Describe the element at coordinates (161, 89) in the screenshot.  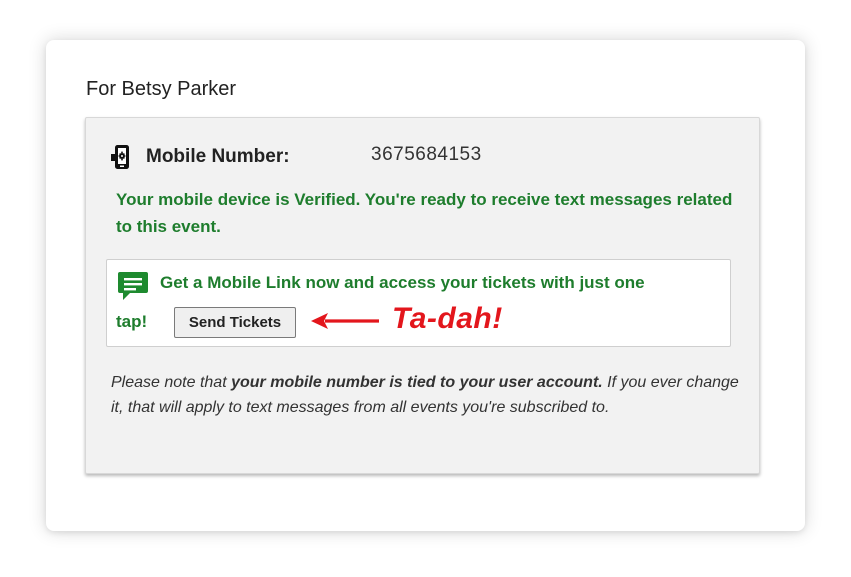
I see `account-owner-heading: For Betsy Parker` at that location.